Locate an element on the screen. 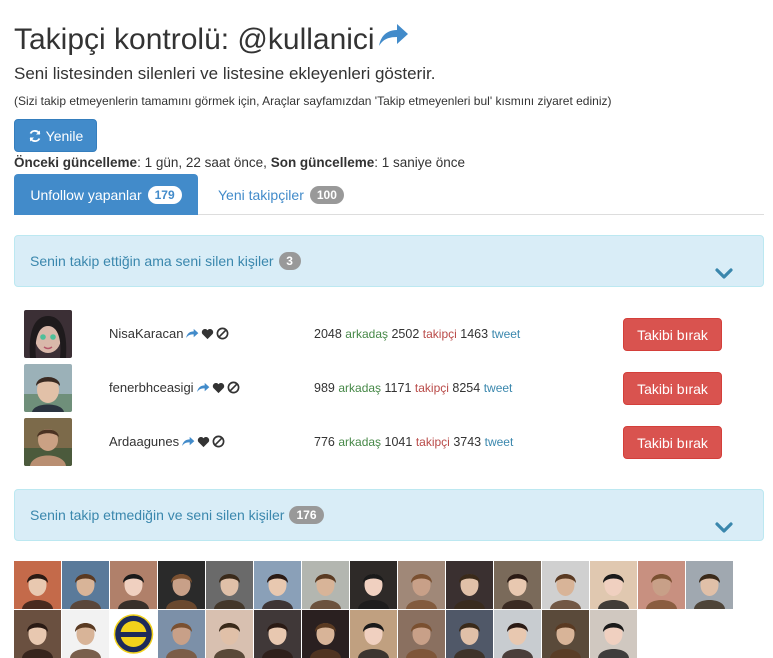 This screenshot has height=658, width=773. page-title: Takipçi kontrolü: @kullanici is located at coordinates (194, 39).